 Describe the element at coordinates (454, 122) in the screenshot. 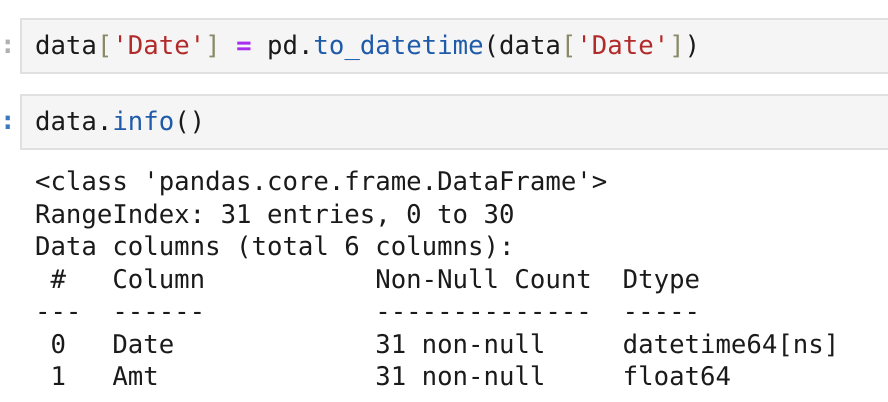

I see `code-input-field: data.info()` at that location.